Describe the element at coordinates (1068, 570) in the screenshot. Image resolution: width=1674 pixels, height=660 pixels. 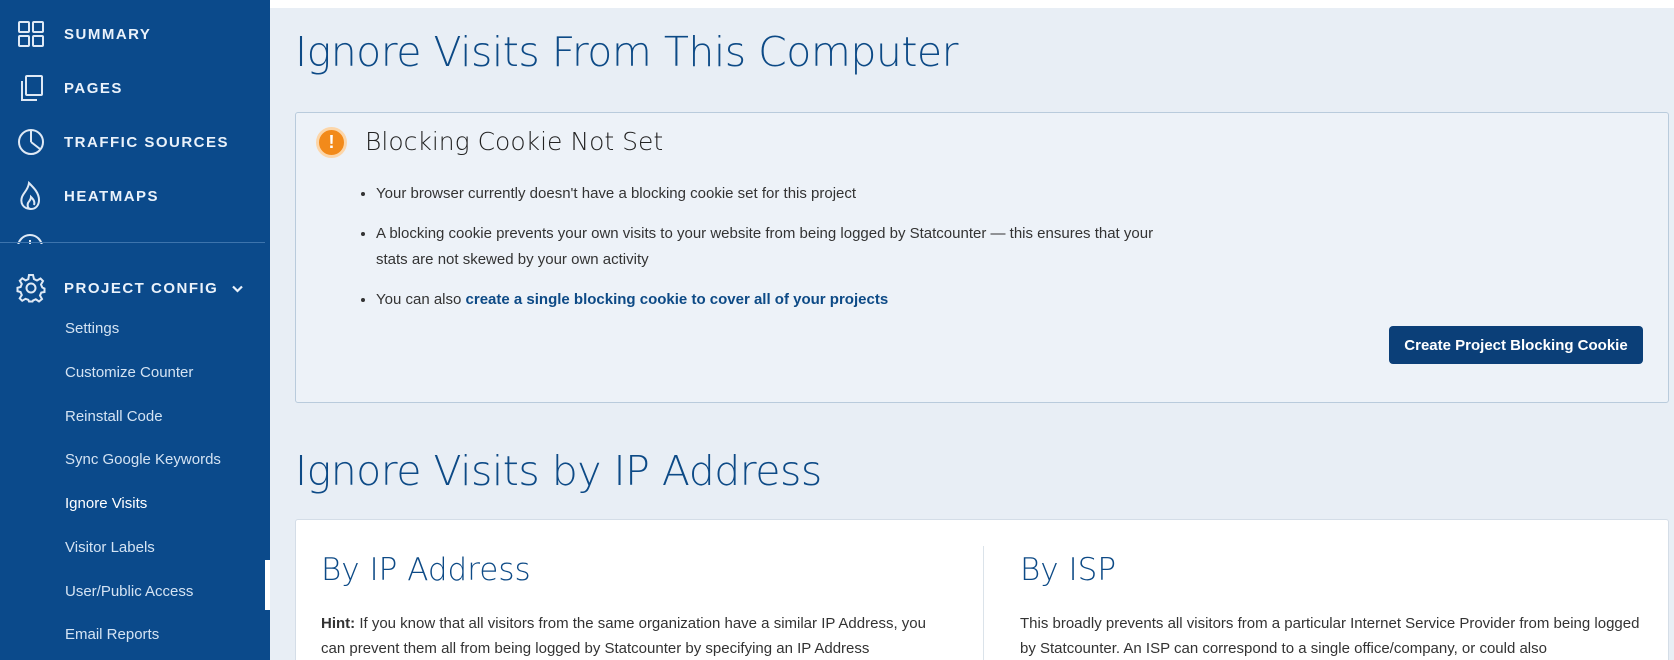
I see `by-isp-title: By ISP` at that location.